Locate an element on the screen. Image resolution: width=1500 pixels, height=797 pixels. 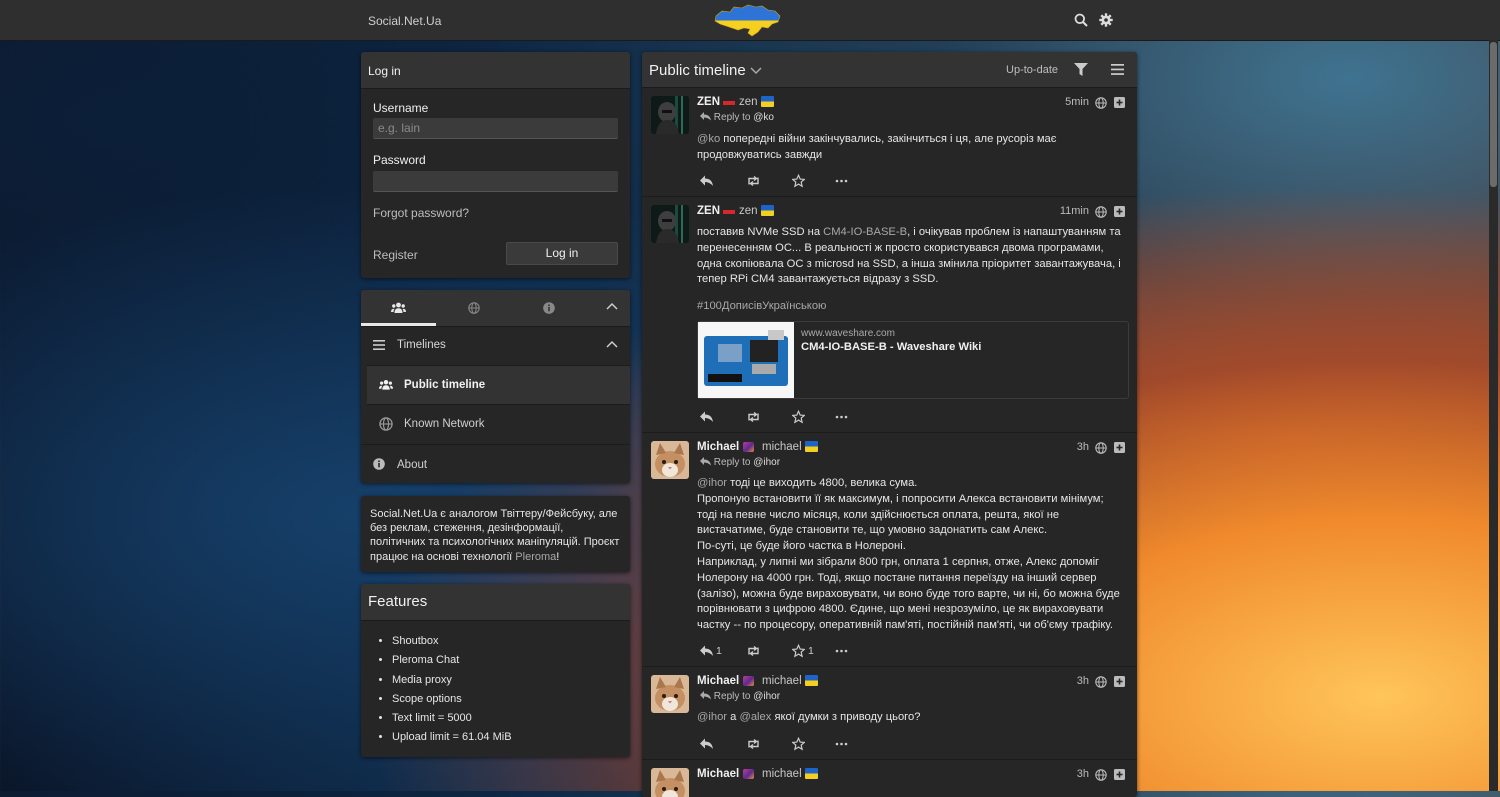
mention-link: @alex is located at coordinates (755, 717).